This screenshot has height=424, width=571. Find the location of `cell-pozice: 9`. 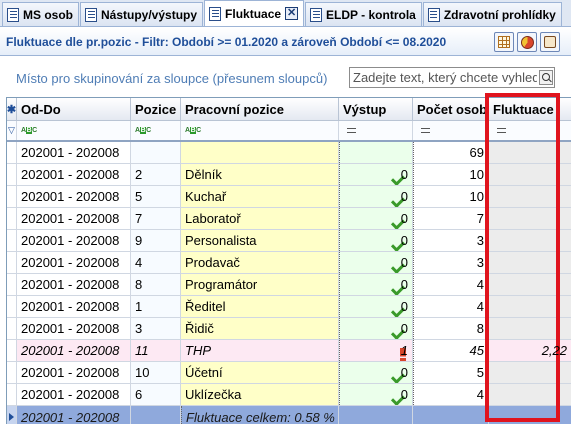

cell-pozice: 9 is located at coordinates (156, 240).